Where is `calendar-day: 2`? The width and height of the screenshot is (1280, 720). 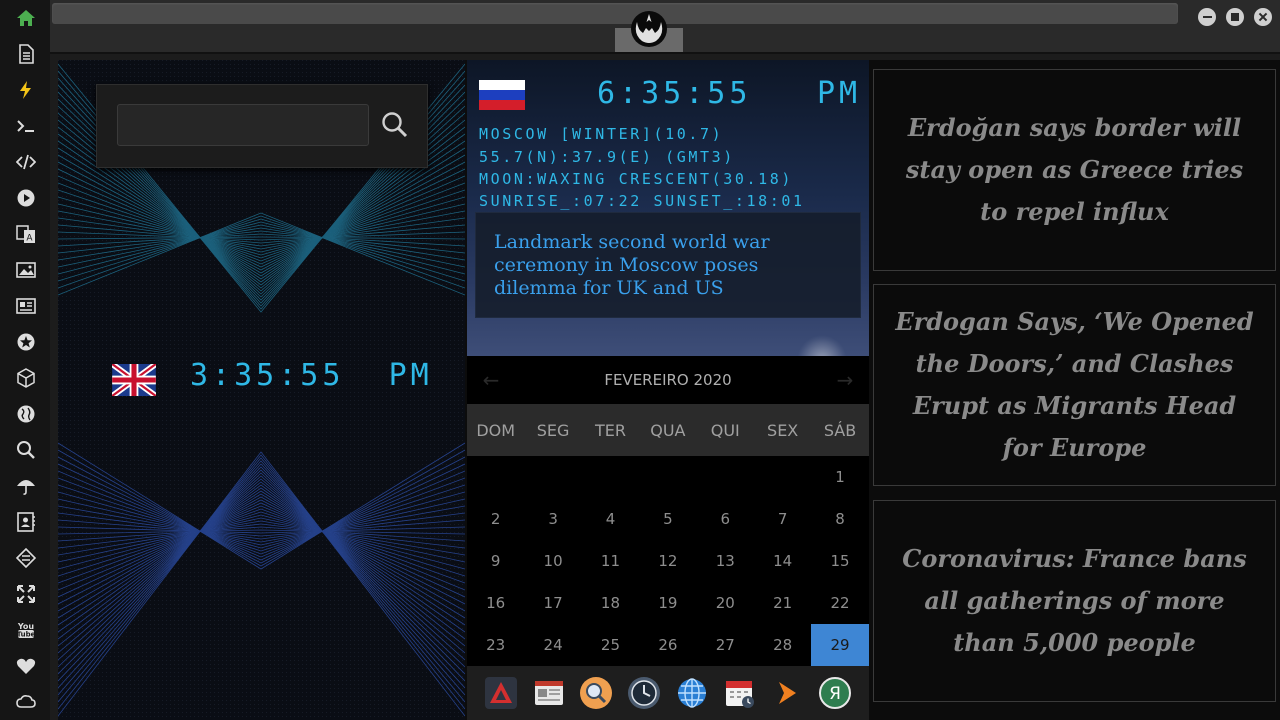
calendar-day: 2 is located at coordinates (495, 519).